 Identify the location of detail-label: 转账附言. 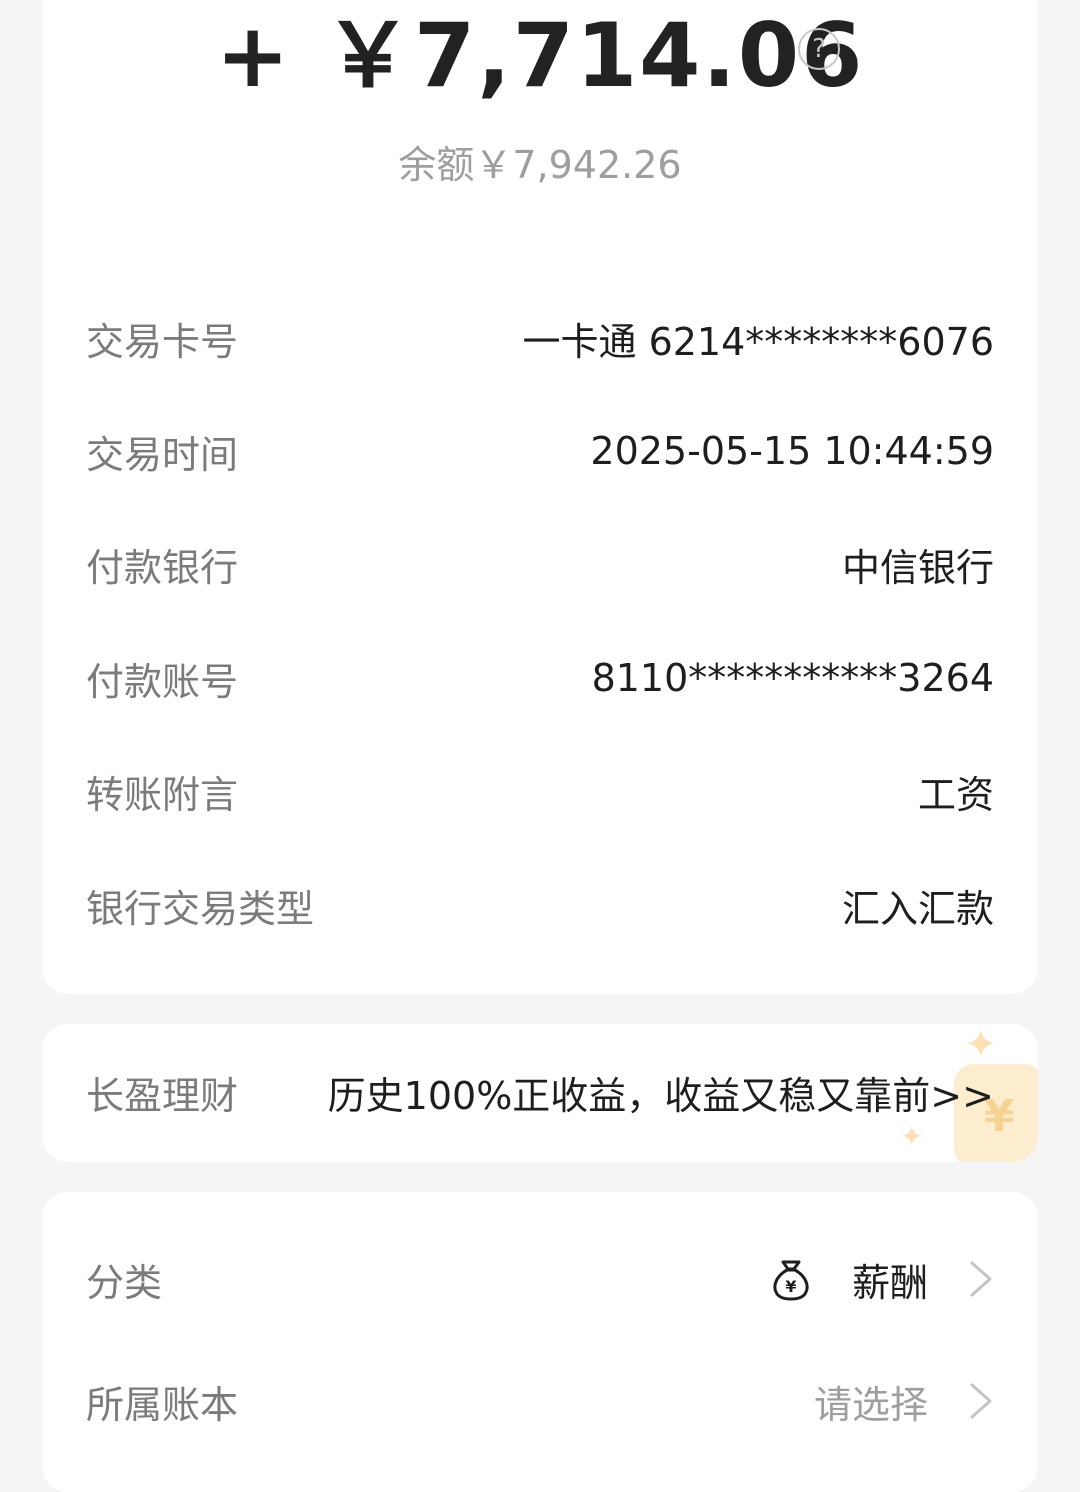
(162, 794).